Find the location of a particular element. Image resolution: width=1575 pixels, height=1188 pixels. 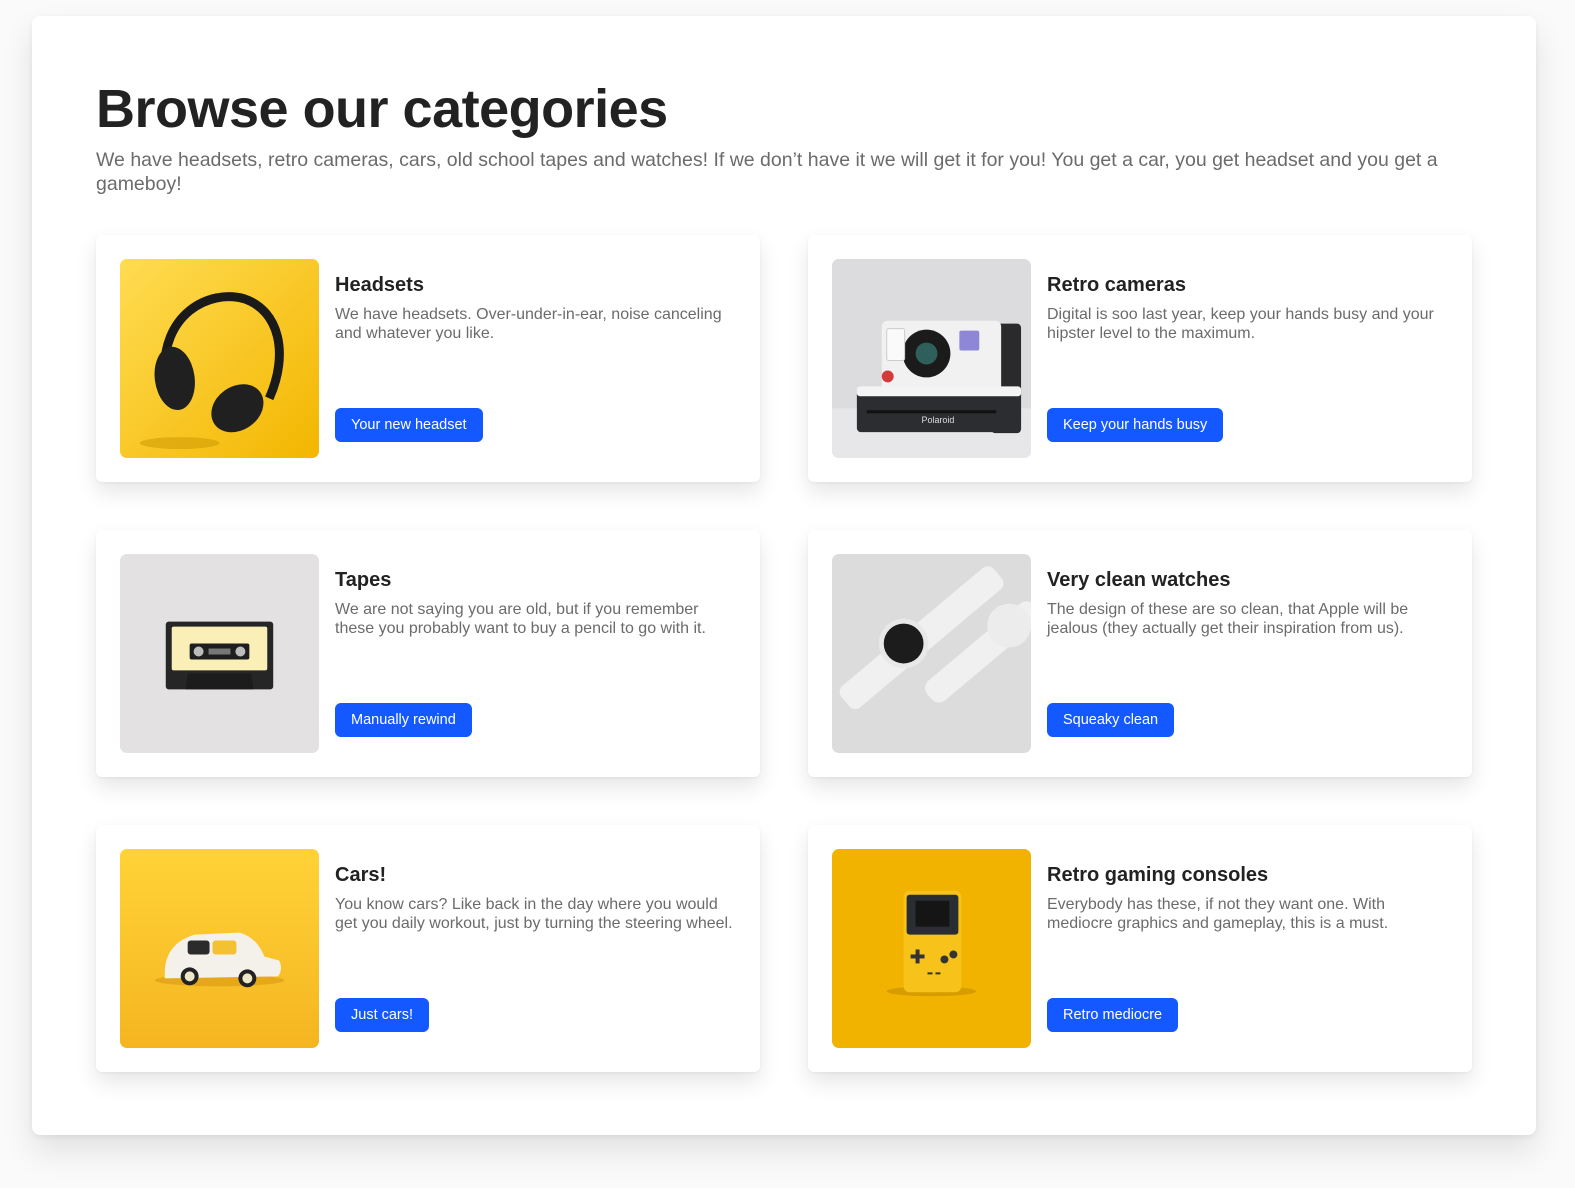

category-title: Retro cameras is located at coordinates (1116, 285).